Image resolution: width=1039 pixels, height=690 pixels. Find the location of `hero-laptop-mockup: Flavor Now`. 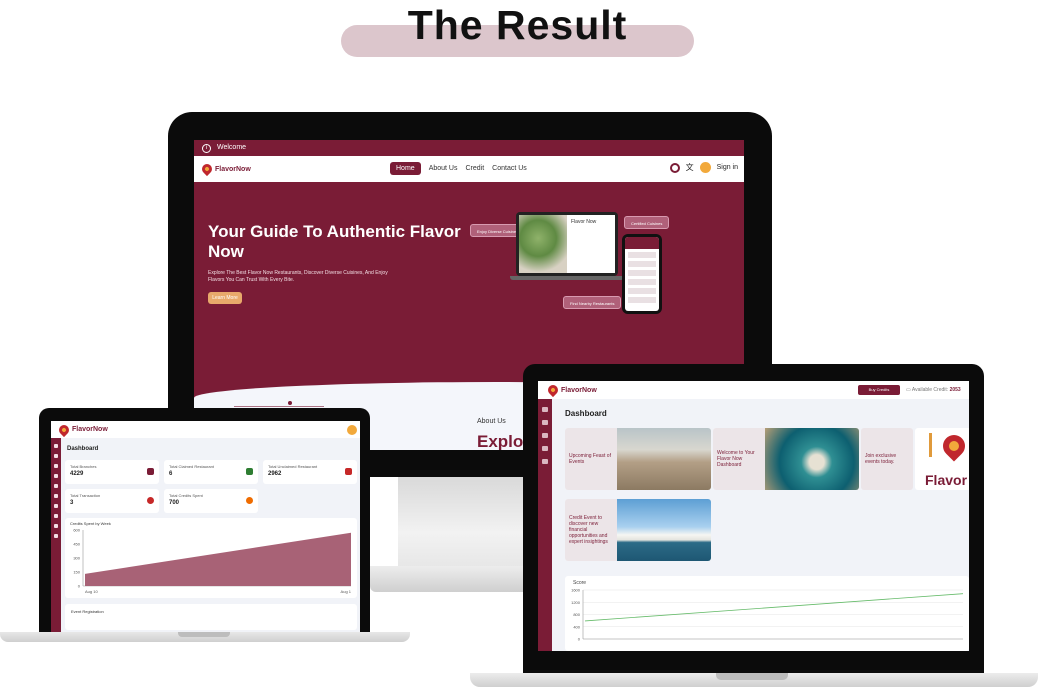

hero-laptop-mockup: Flavor Now is located at coordinates (567, 244).